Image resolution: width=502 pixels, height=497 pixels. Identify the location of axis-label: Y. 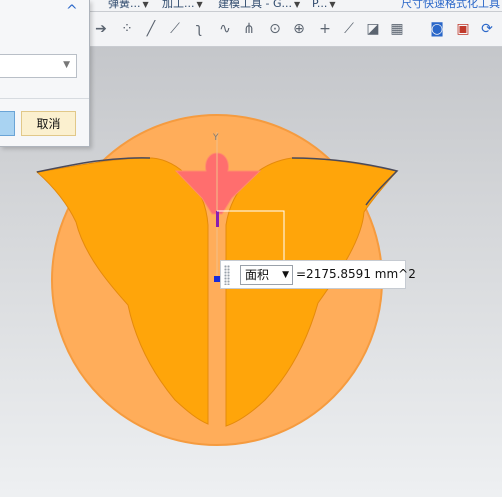
(215, 138).